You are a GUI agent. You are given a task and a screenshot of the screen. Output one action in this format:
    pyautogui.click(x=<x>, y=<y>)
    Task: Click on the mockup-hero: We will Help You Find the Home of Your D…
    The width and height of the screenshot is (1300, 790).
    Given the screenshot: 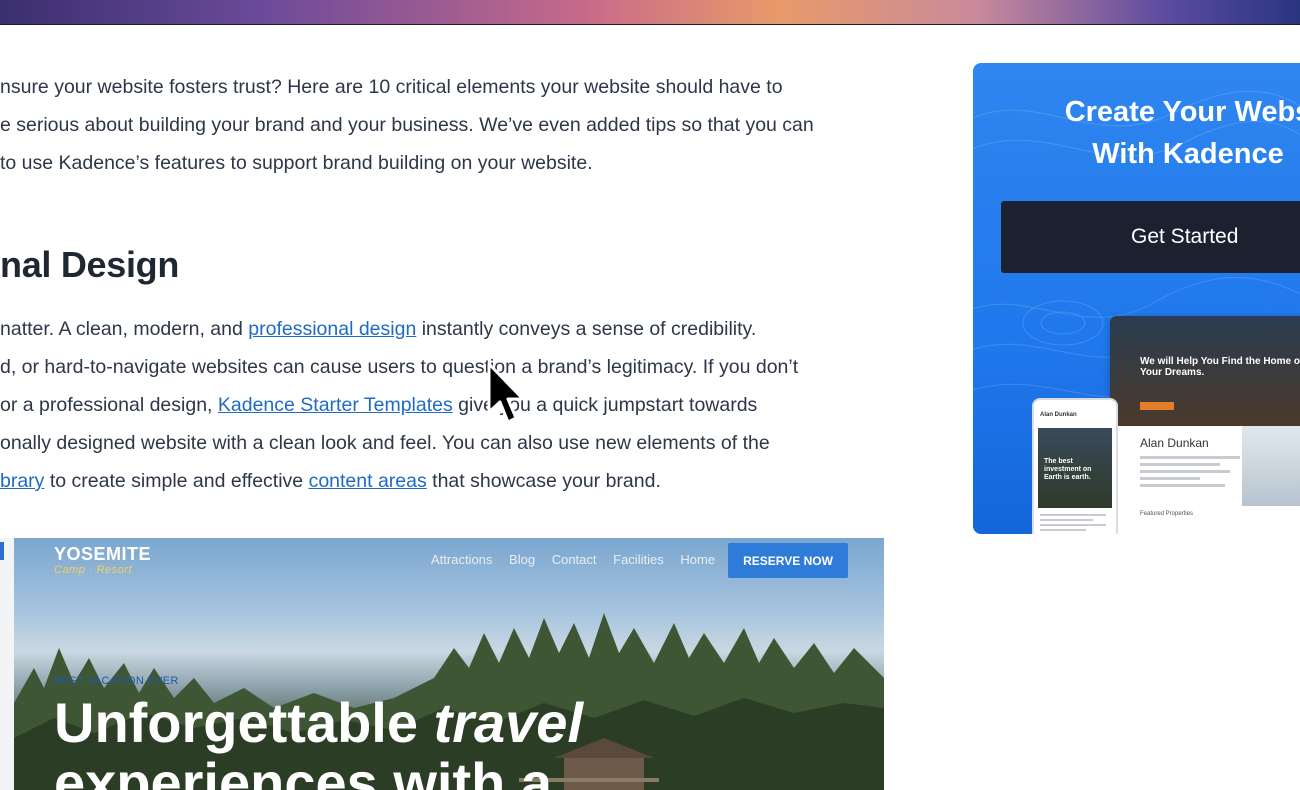 What is the action you would take?
    pyautogui.click(x=1205, y=371)
    